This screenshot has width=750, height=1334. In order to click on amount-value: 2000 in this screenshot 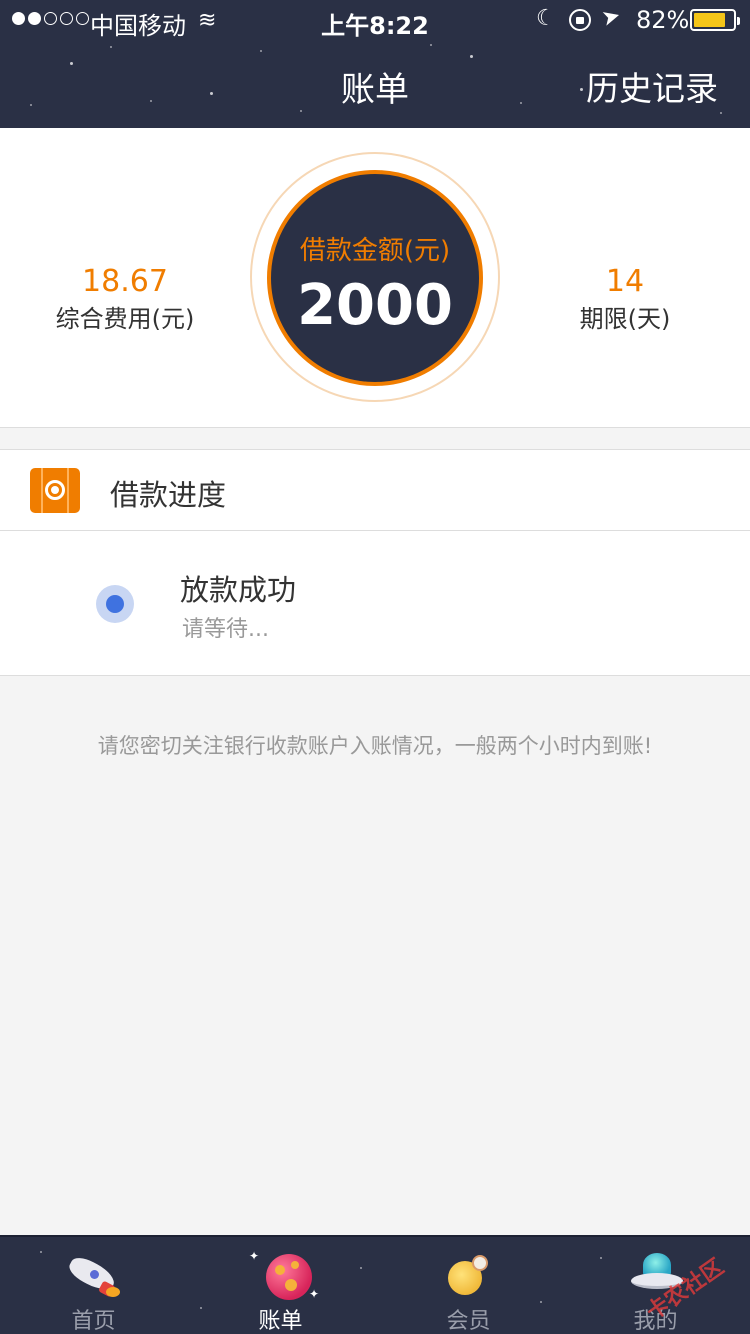, I will do `click(375, 305)`.